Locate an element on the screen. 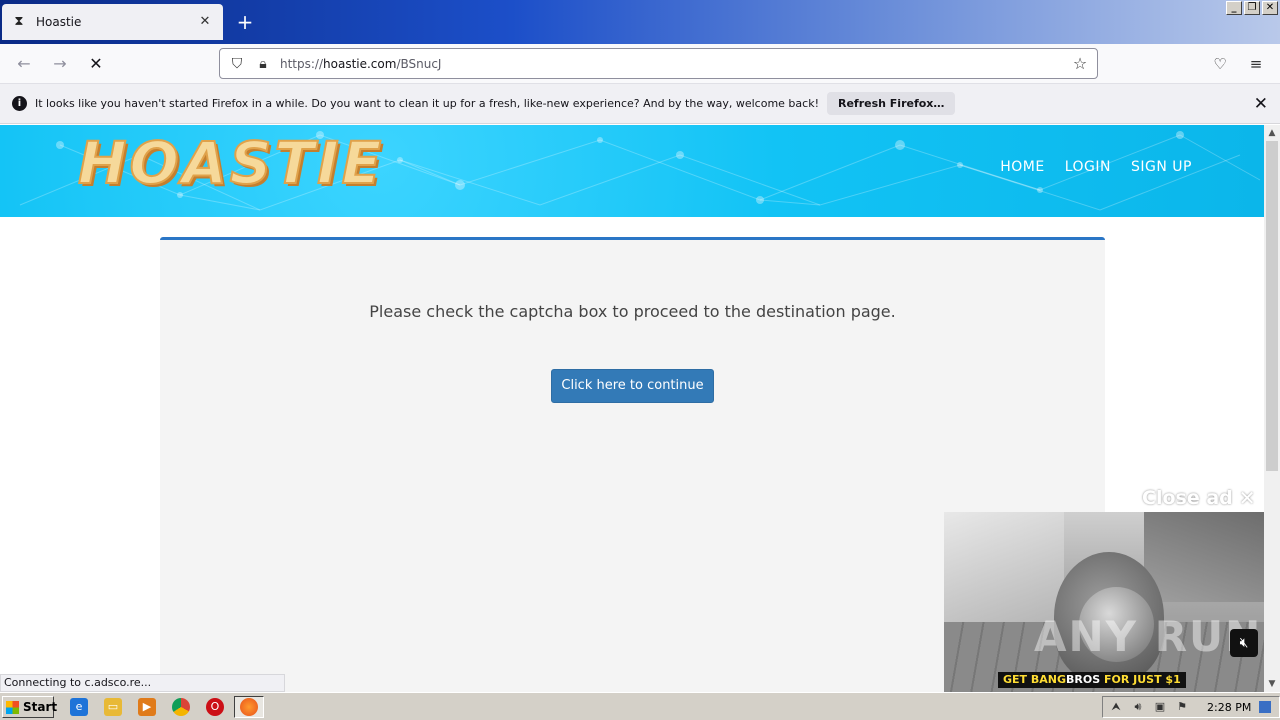 The width and height of the screenshot is (1280, 720). lock-icon: 🔒︎ is located at coordinates (263, 64).